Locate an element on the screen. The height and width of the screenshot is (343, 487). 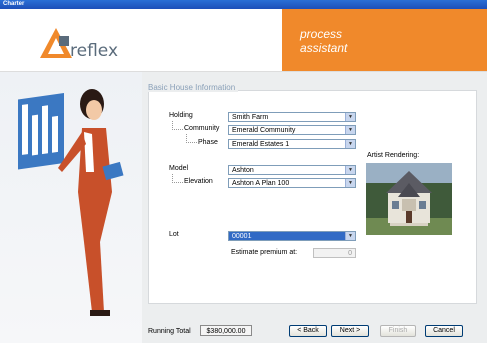
holding-value: Smith Farm is located at coordinates (250, 117).